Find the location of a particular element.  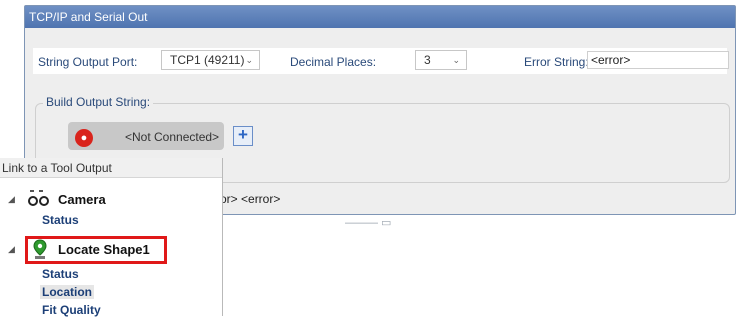

add-button: + is located at coordinates (243, 136).